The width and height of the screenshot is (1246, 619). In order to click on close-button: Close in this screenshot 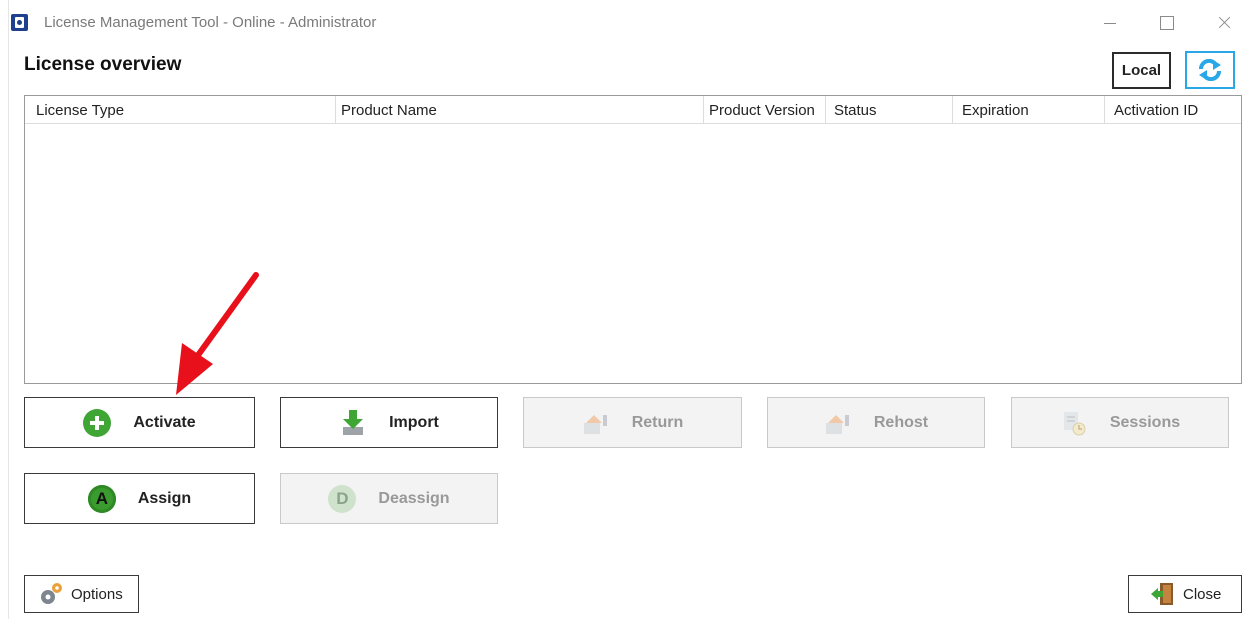, I will do `click(1185, 594)`.